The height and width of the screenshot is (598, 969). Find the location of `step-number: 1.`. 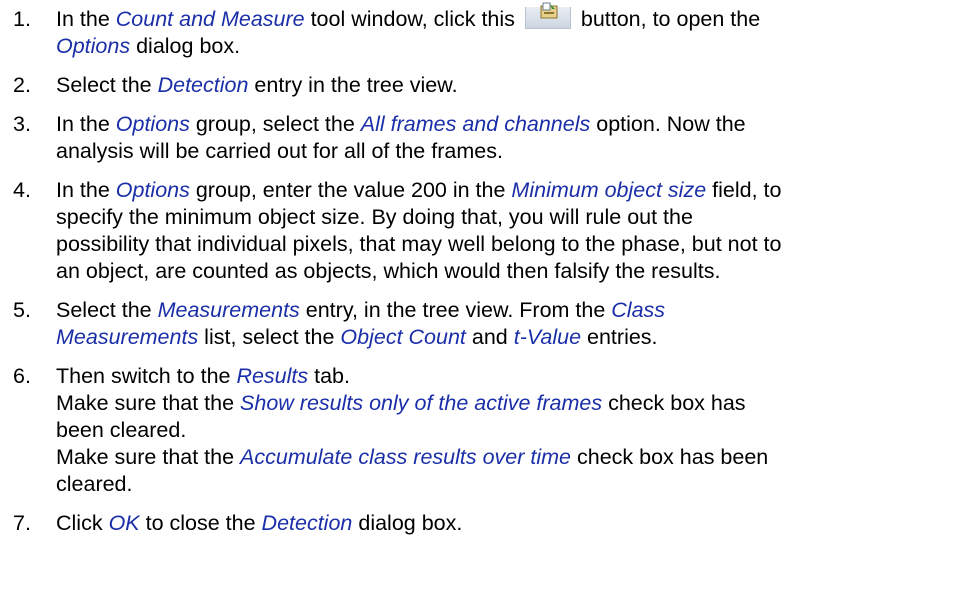

step-number: 1. is located at coordinates (22, 19).